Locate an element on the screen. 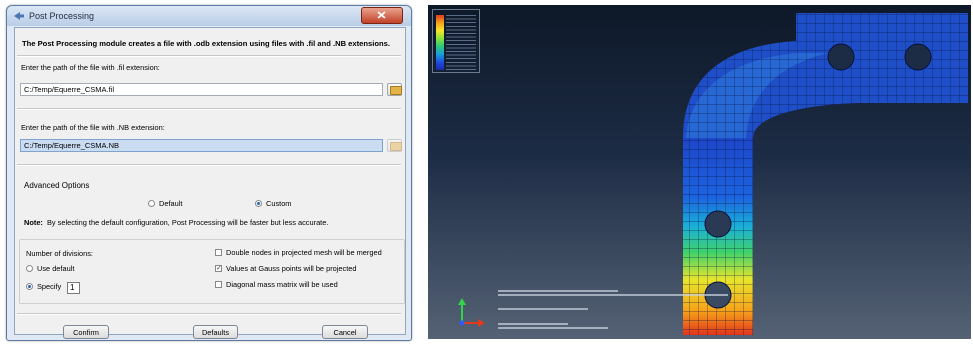  nb-path-input is located at coordinates (201, 145).